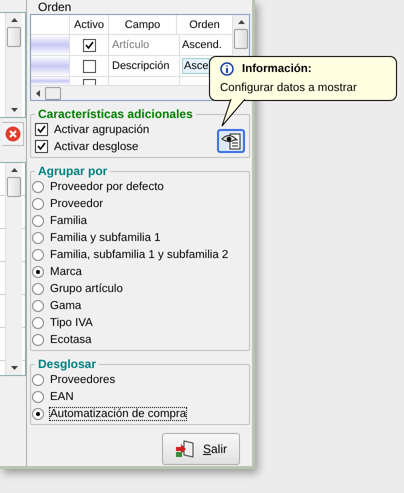  What do you see at coordinates (202, 45) in the screenshot?
I see `table-cell: Ascend.` at bounding box center [202, 45].